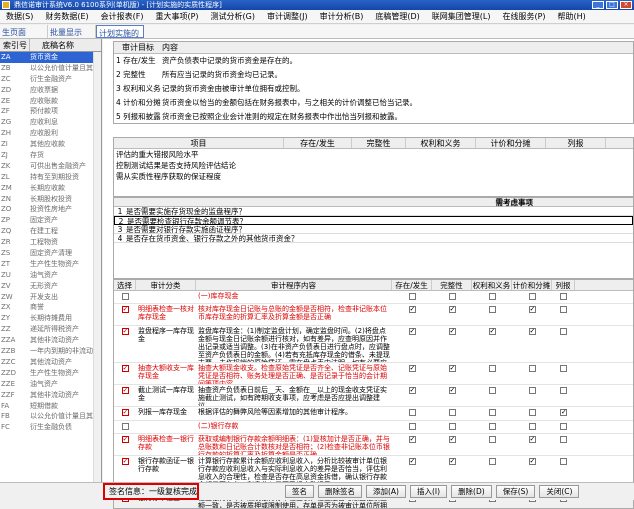 Image resolution: width=634 pixels, height=509 pixels. Describe the element at coordinates (373, 165) in the screenshot. I see `assertion-row: 控制测试结果是否支持风险评估结论` at that location.